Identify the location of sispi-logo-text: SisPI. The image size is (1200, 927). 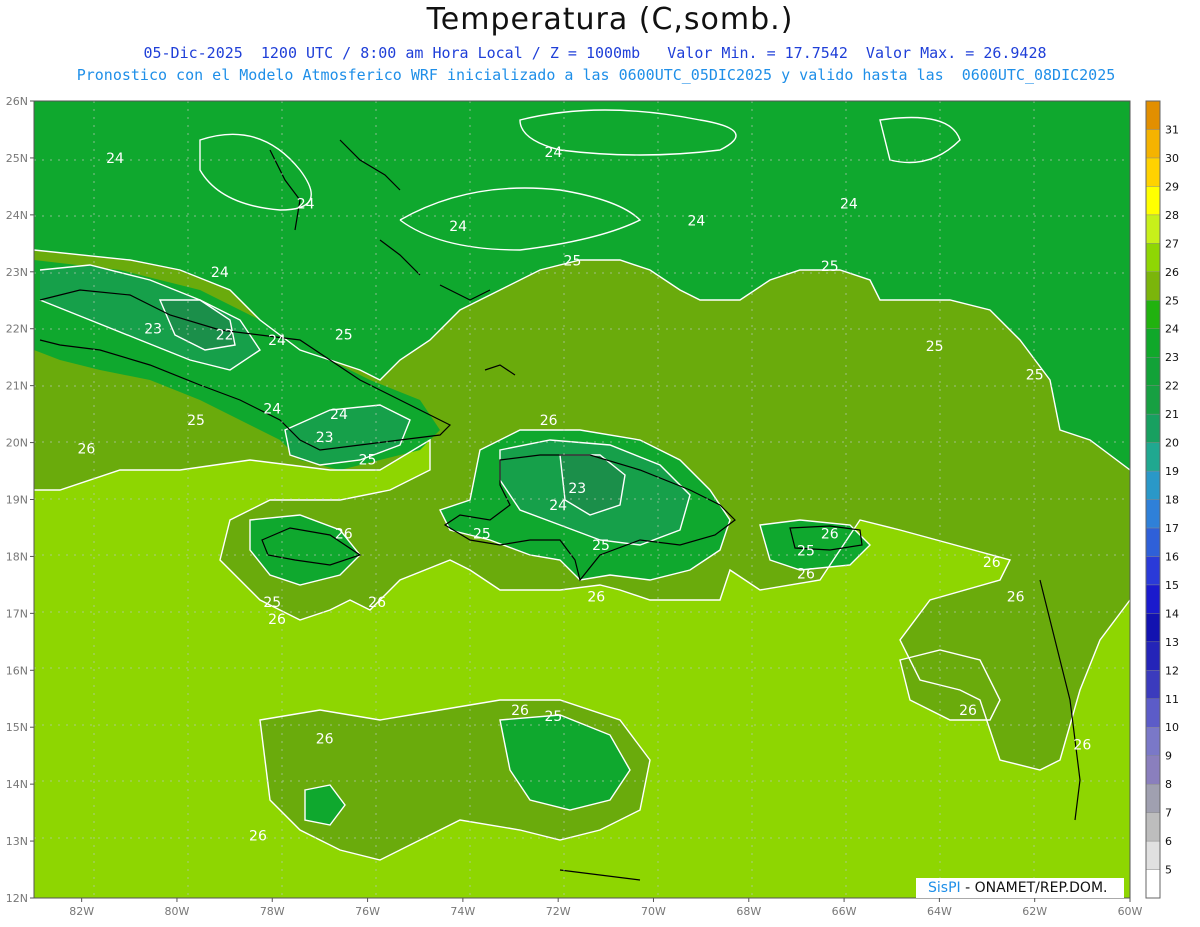
(944, 888).